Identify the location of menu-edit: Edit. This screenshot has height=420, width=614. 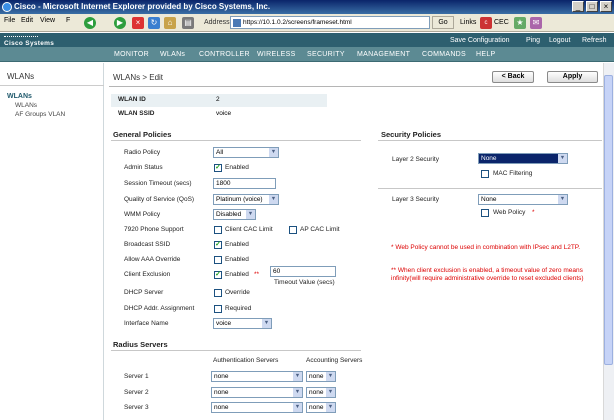
(27, 20).